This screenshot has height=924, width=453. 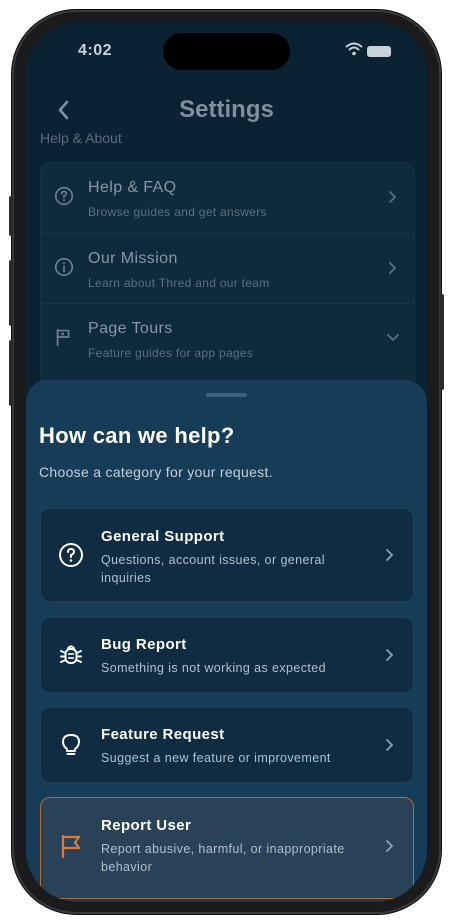 I want to click on status-bar: 4:02, so click(x=226, y=47).